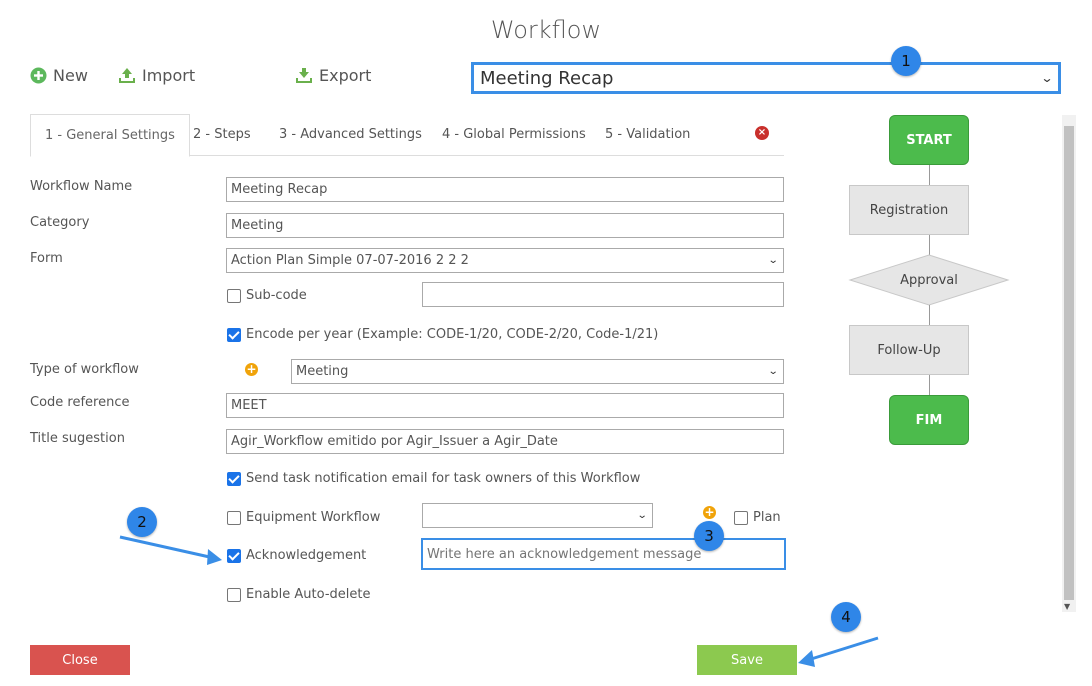 The image size is (1092, 686). I want to click on save-button: Save, so click(747, 660).